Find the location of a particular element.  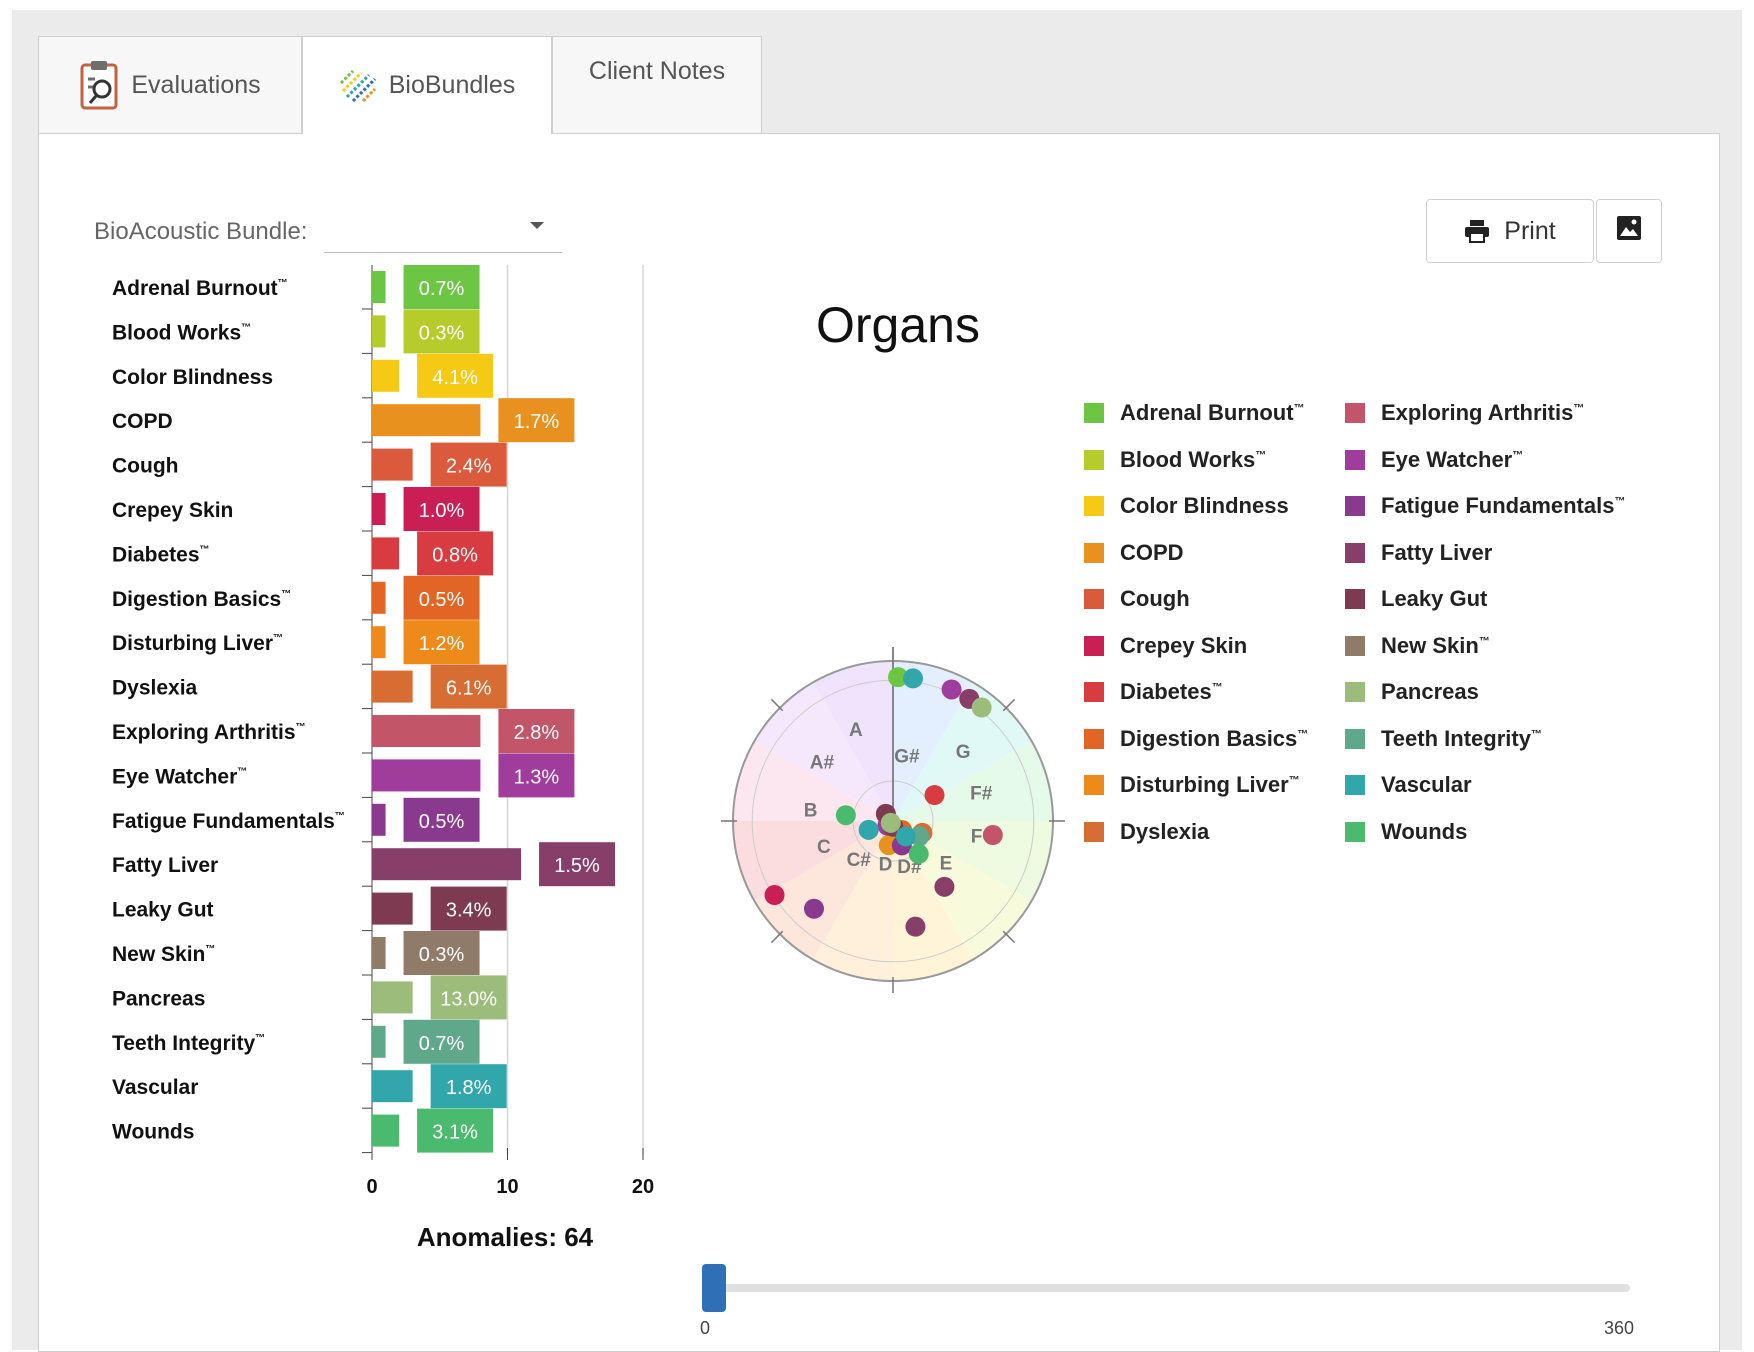

legend-item: Dyslexia is located at coordinates (1146, 832).